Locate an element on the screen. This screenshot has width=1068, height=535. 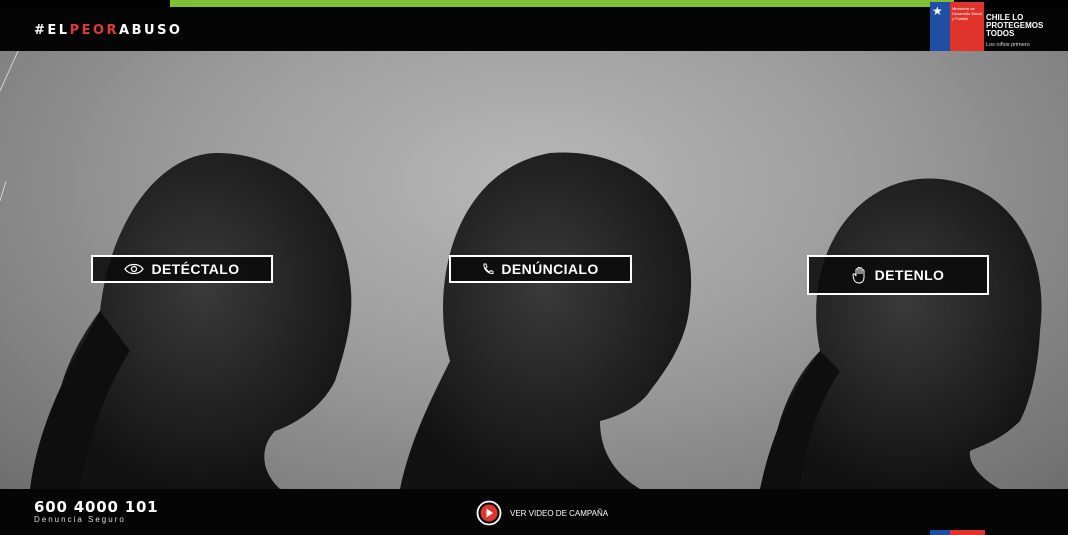
flag-stripe is located at coordinates (957, 532).